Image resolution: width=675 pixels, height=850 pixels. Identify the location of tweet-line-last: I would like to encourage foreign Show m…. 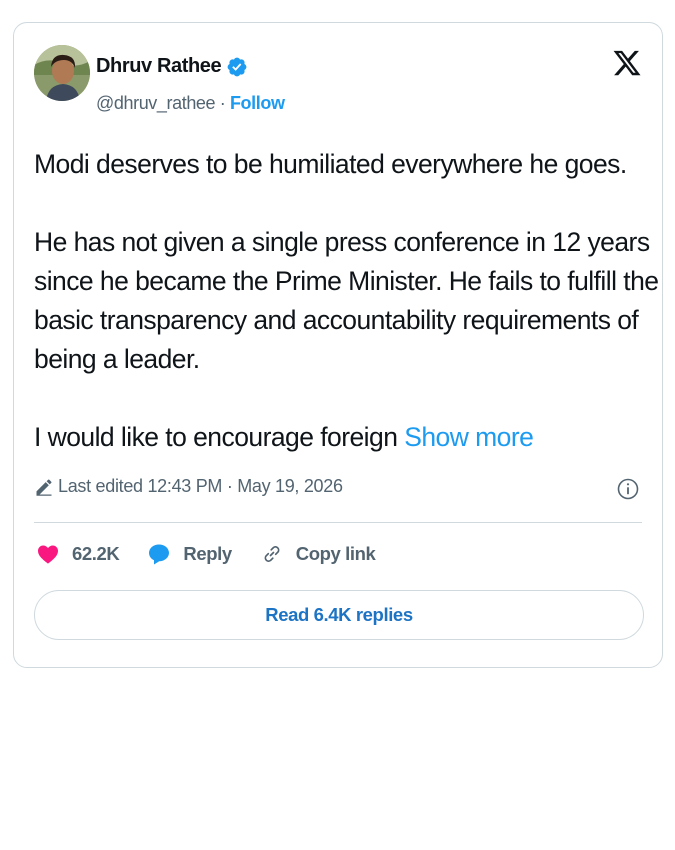
(334, 437).